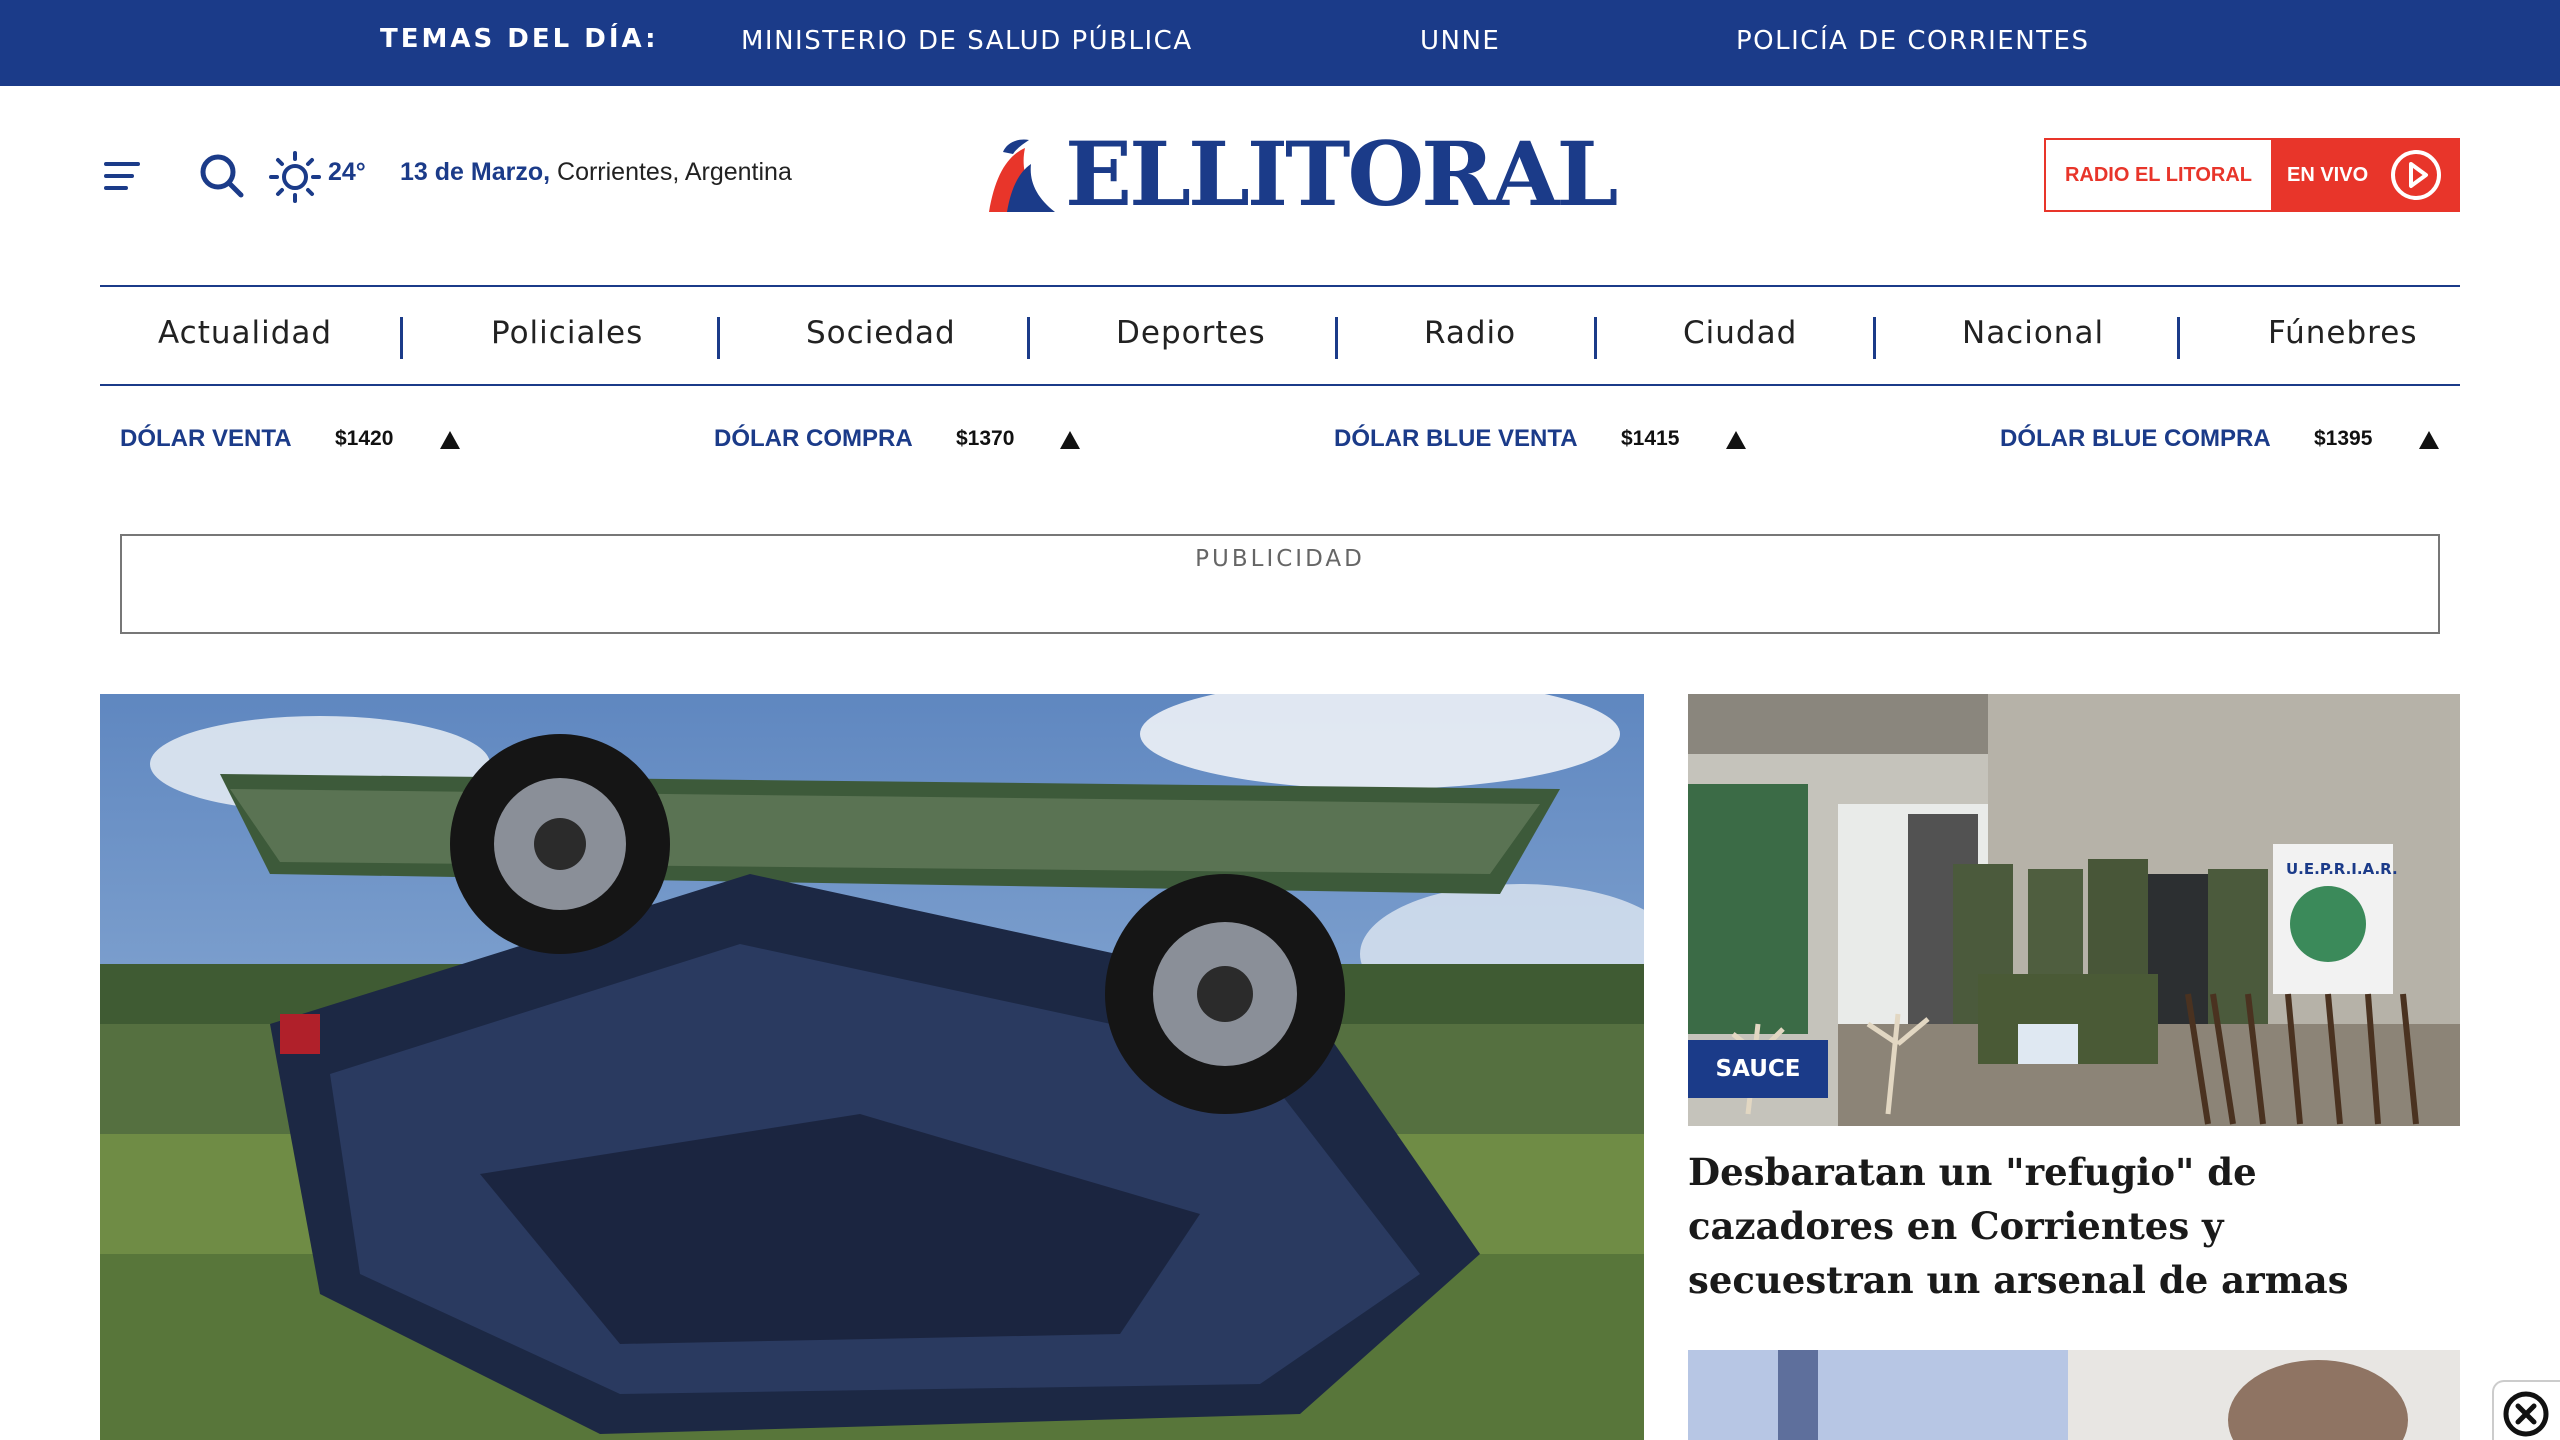  Describe the element at coordinates (2343, 438) in the screenshot. I see `fx-value: $1395` at that location.